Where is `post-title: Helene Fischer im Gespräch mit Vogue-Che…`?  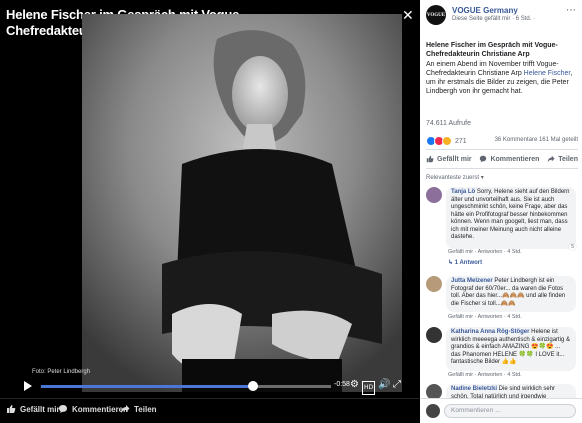
post-title: Helene Fischer im Gespräch mit Vogue-Che… is located at coordinates (492, 50).